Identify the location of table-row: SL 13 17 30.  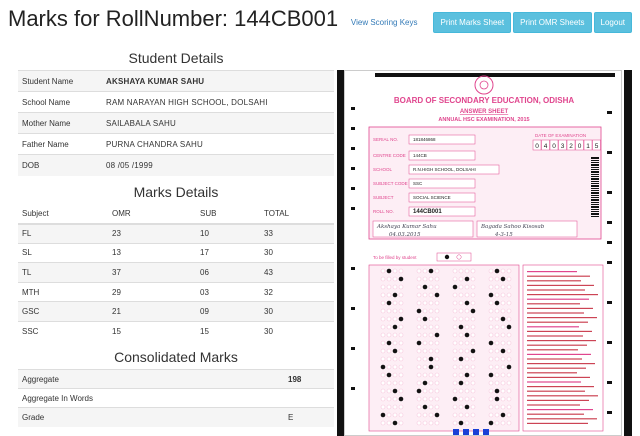
(176, 253).